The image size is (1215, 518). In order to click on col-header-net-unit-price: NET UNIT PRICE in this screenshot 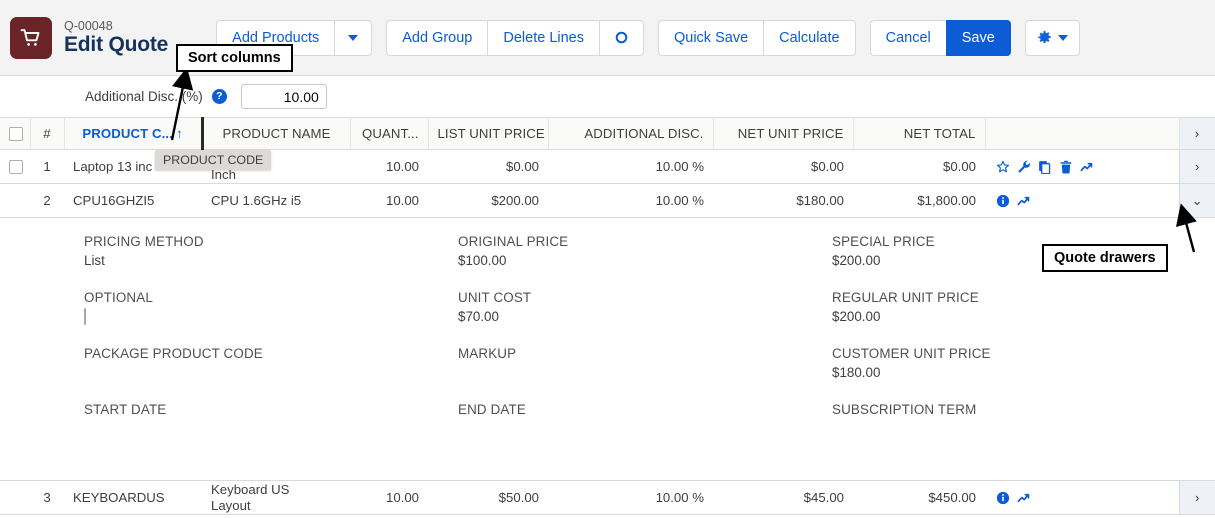, I will do `click(783, 133)`.